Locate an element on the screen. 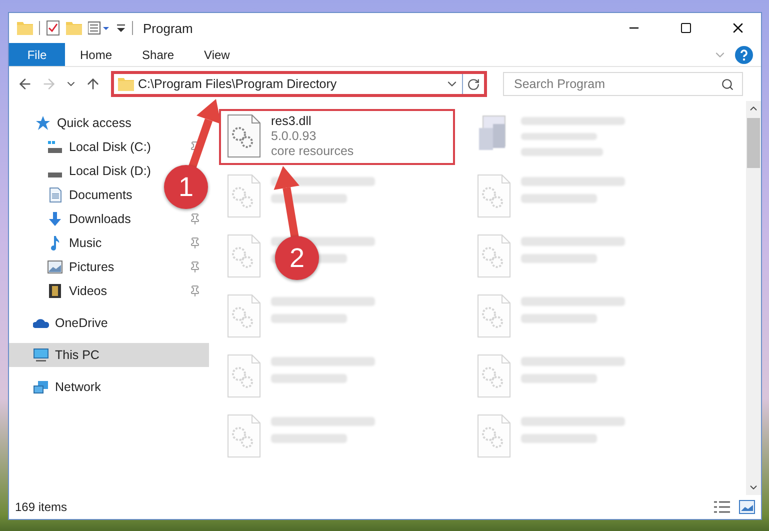 This screenshot has height=531, width=769. sidebar-item: This PC is located at coordinates (109, 355).